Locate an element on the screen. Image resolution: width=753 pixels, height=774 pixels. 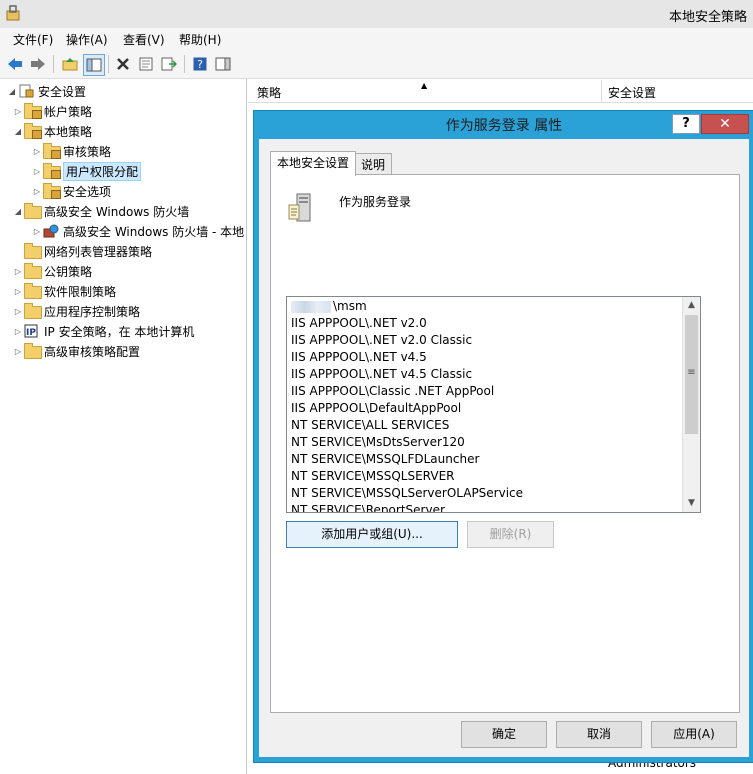
tree-node-public-key: ▷ 公钥策略 is located at coordinates (52, 271).